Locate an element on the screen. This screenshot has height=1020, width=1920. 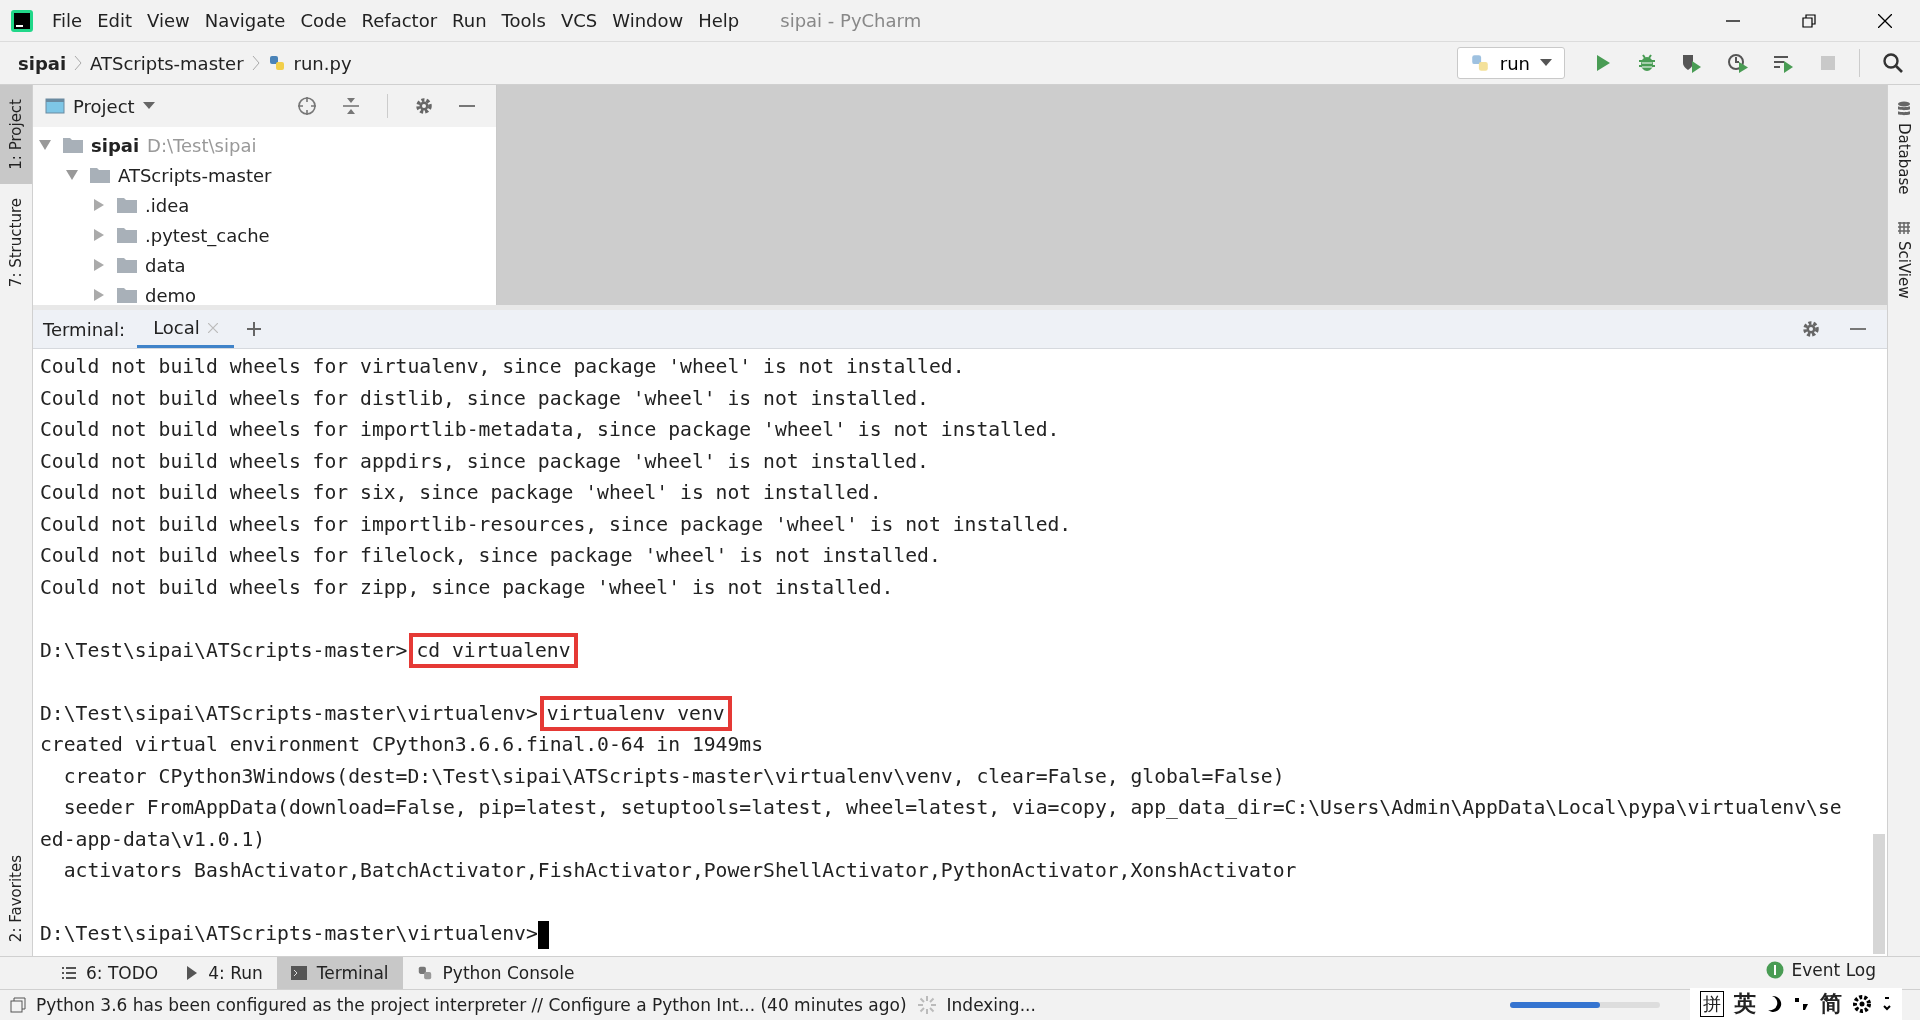
concurrency-icon is located at coordinates (1784, 63).